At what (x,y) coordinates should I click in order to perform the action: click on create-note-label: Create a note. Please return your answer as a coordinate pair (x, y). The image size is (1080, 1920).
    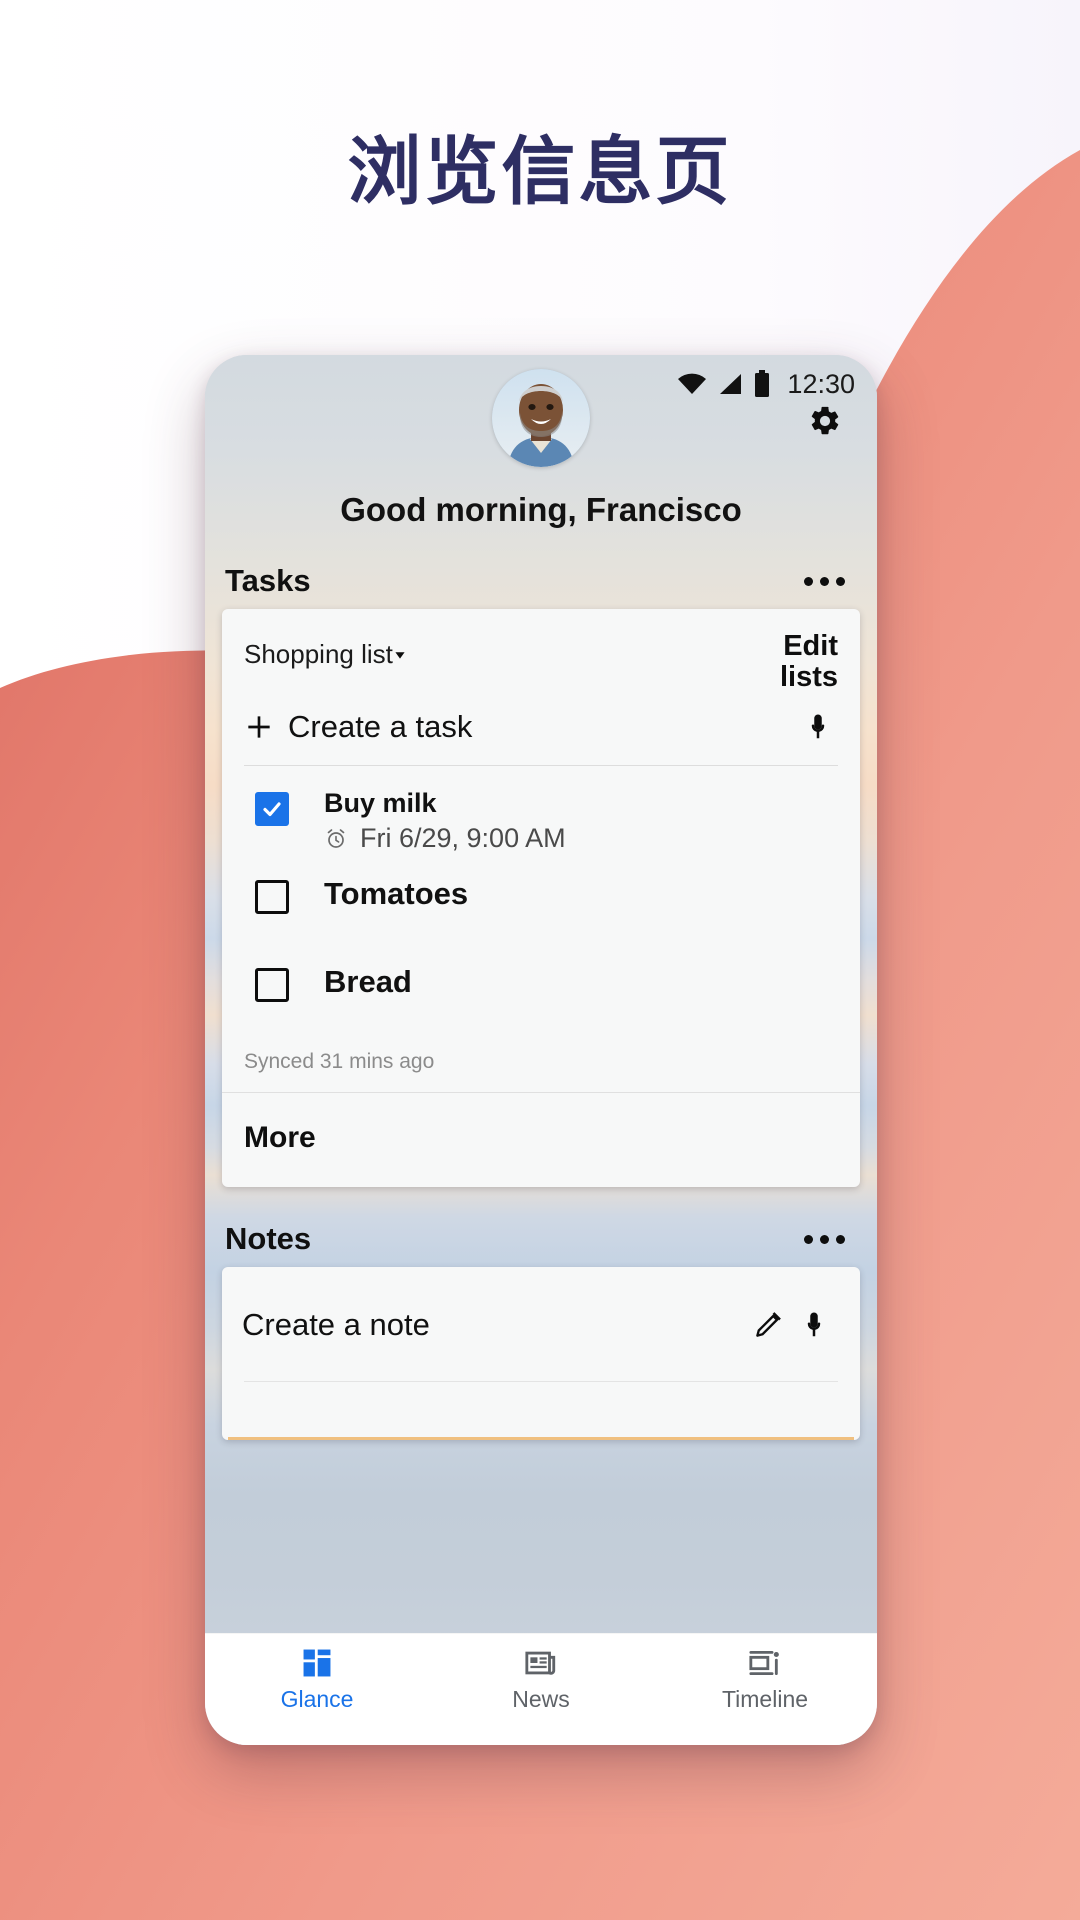
    Looking at the image, I should click on (336, 1325).